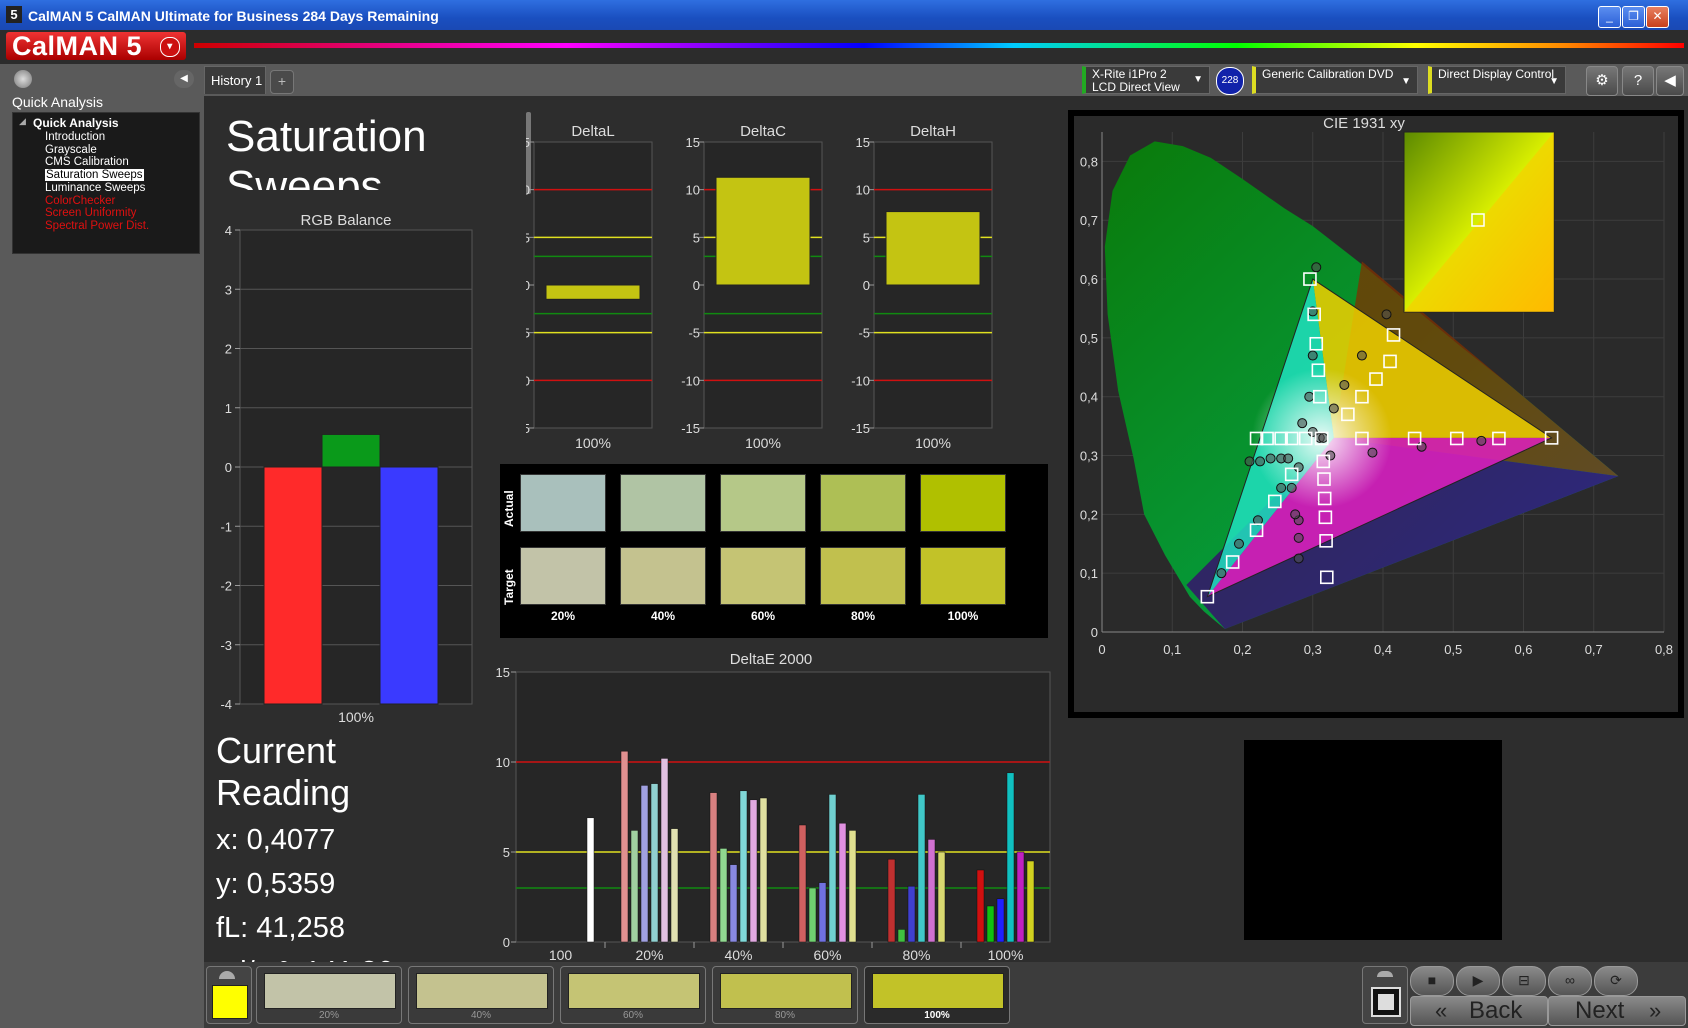  I want to click on x-tick-label: 20%, so click(649, 953).